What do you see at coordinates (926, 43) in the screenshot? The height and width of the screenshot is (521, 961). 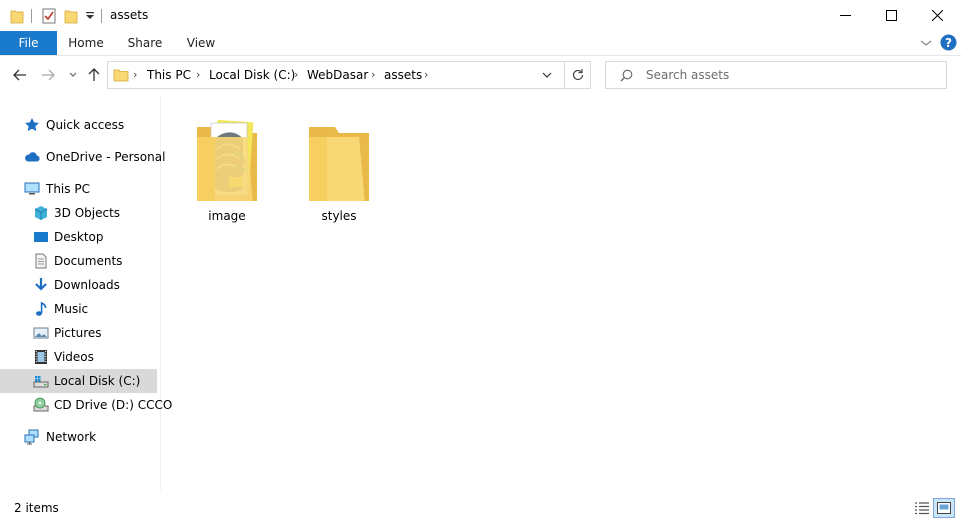 I see `expand-ribbon-icon` at bounding box center [926, 43].